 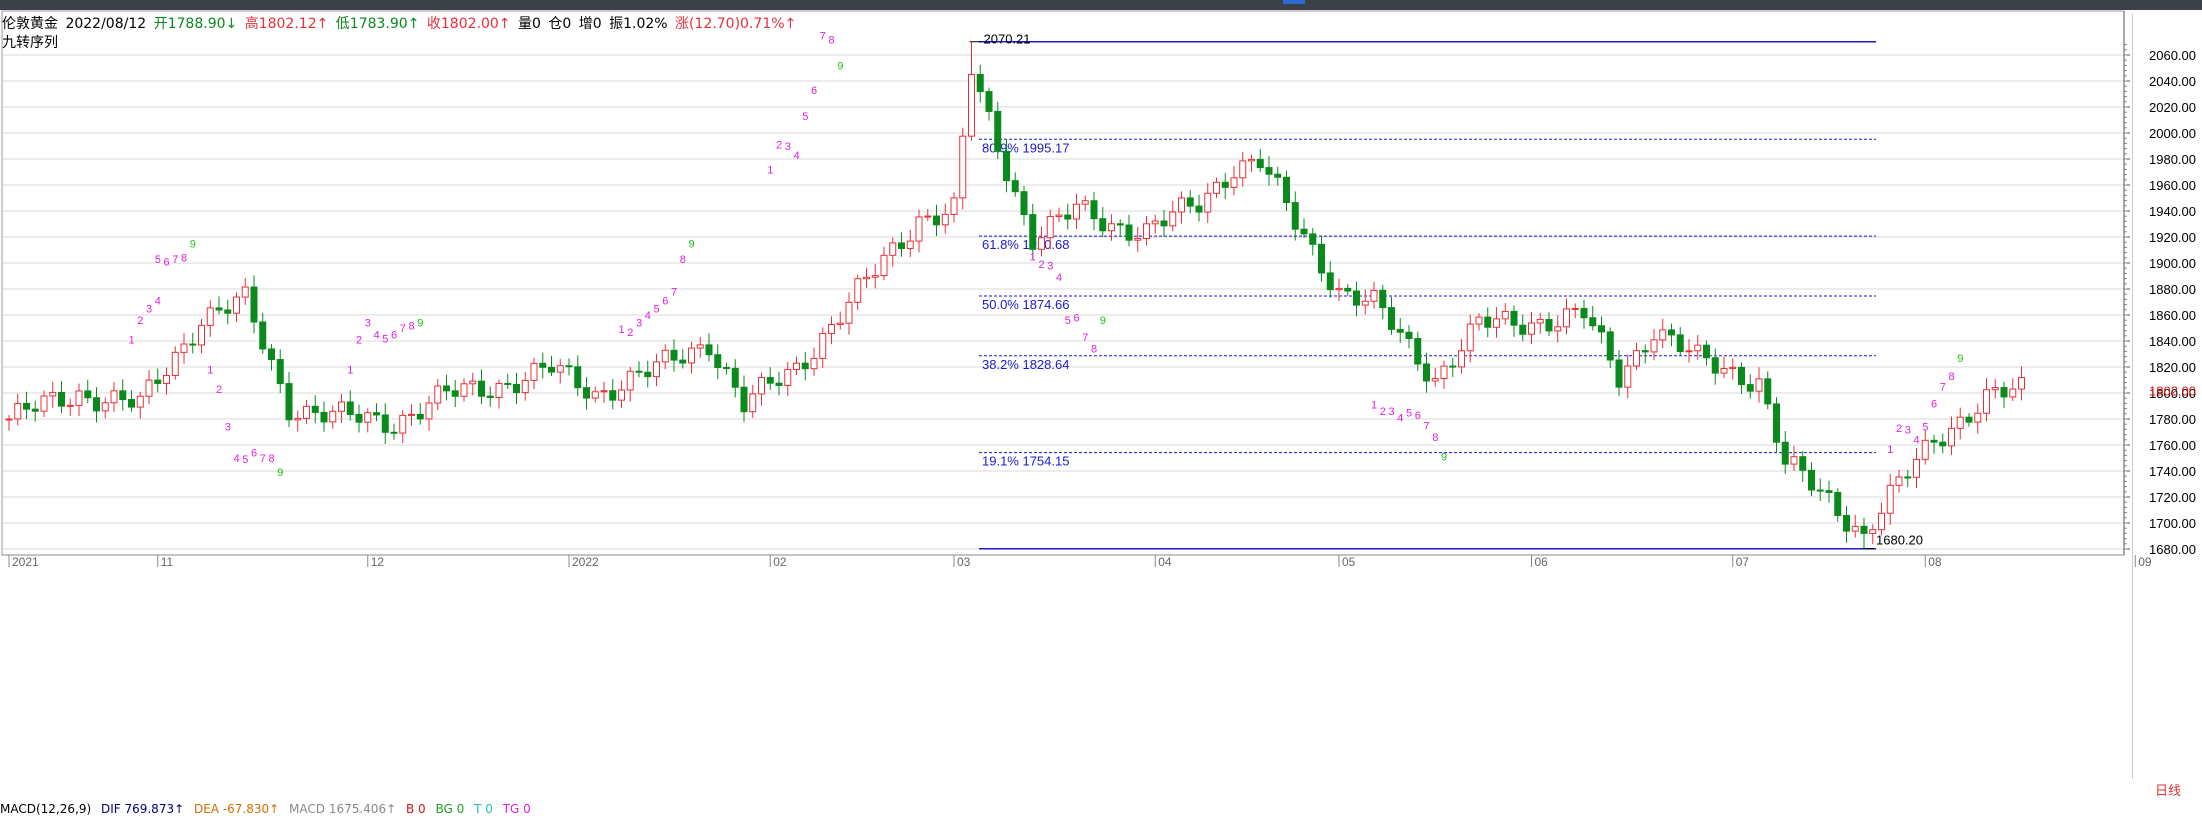 I want to click on current-price-label: 1802.00, so click(x=2172, y=390).